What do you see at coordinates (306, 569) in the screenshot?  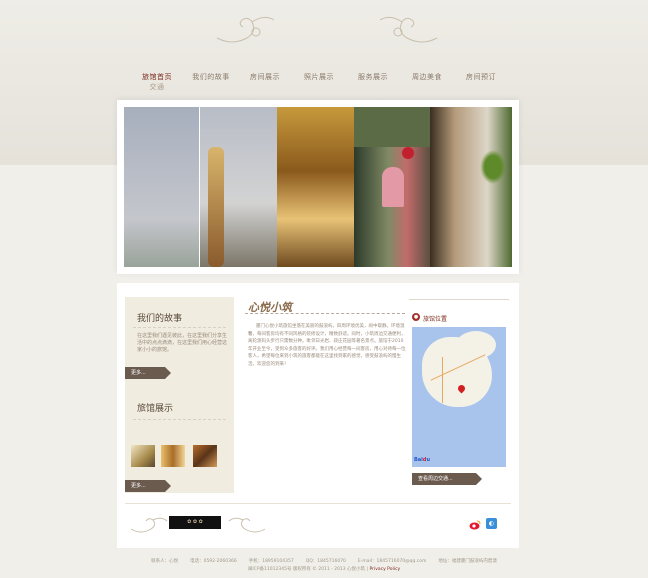 I see `footer-copyright: 闽ICP备11012345号 版权所有 © 2011 - 2013 心悦小筑` at bounding box center [306, 569].